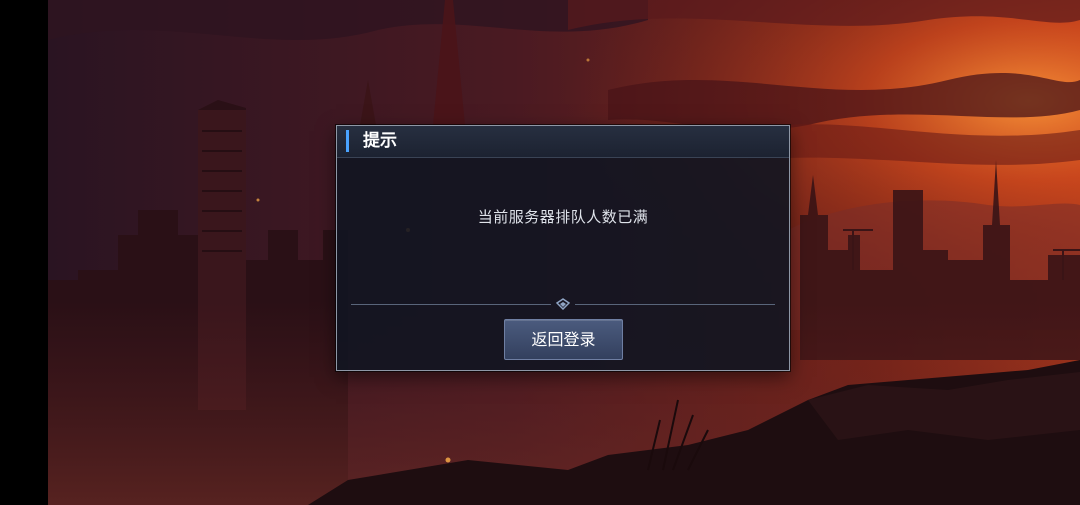 The image size is (1080, 505). What do you see at coordinates (347, 141) in the screenshot?
I see `header-accent-bar` at bounding box center [347, 141].